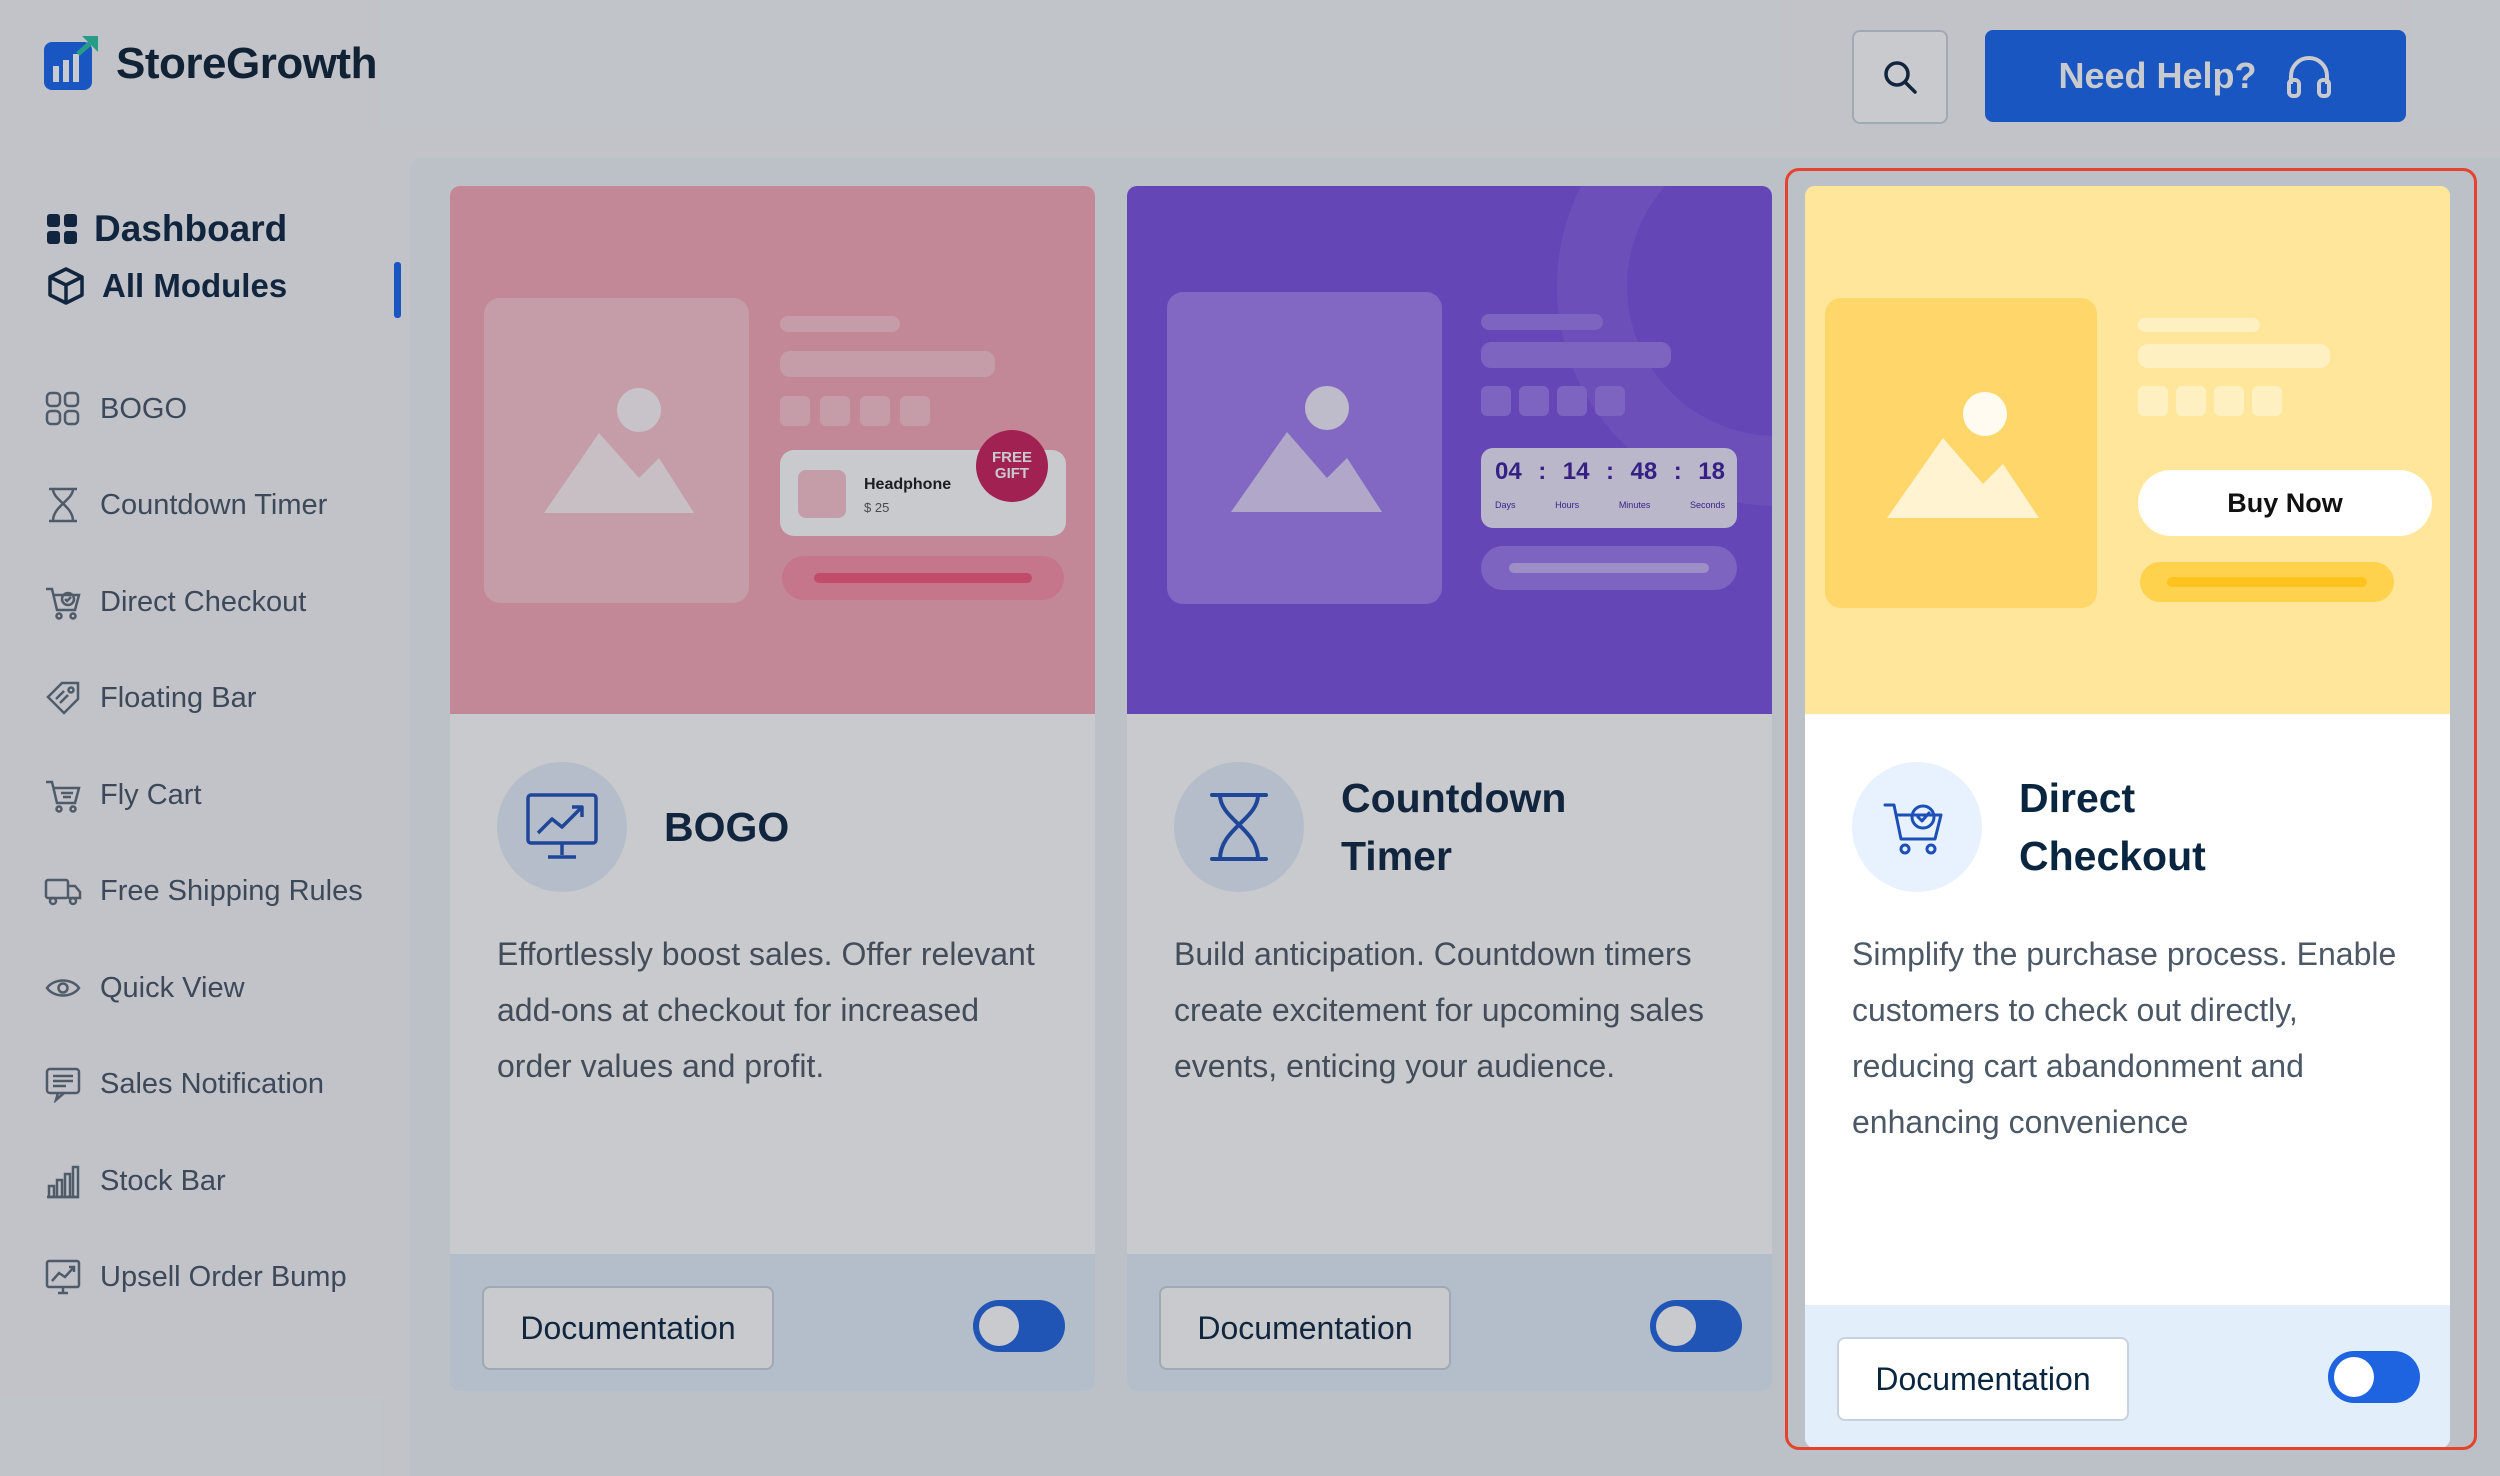 The height and width of the screenshot is (1476, 2500). I want to click on free-gift-badge: FREE GIFT, so click(1012, 466).